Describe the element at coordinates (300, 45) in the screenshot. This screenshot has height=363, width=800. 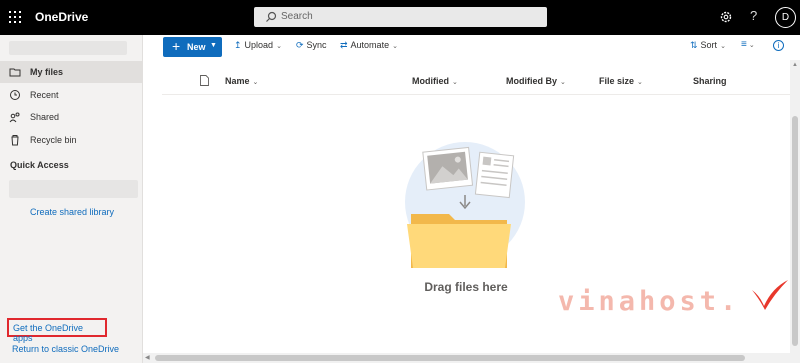
I see `sync-icon: ⟳` at that location.